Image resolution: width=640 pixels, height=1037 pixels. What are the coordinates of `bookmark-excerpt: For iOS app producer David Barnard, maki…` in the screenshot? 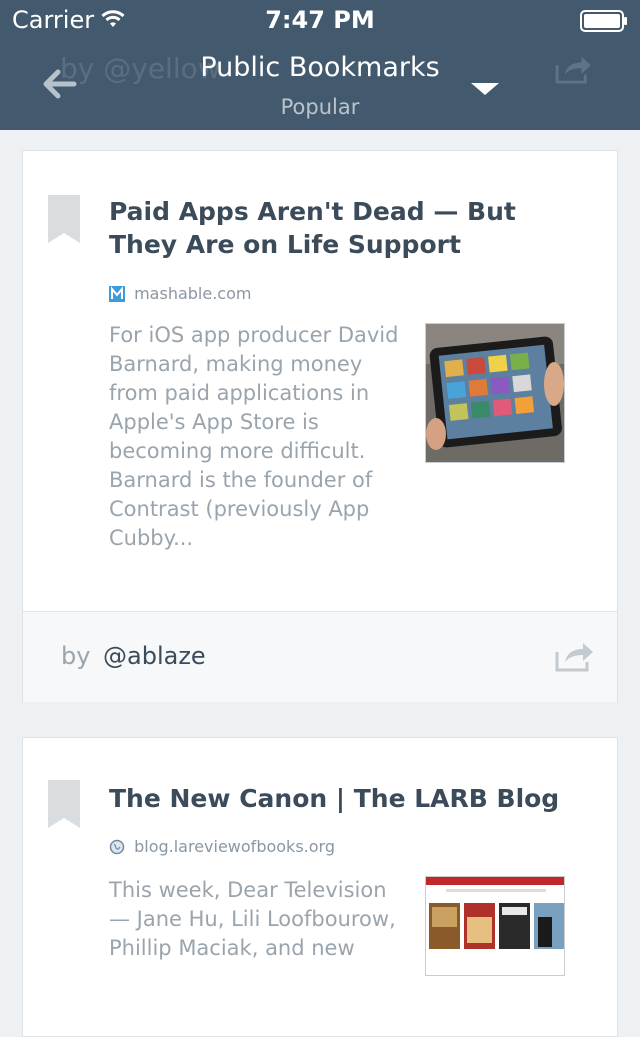 It's located at (254, 436).